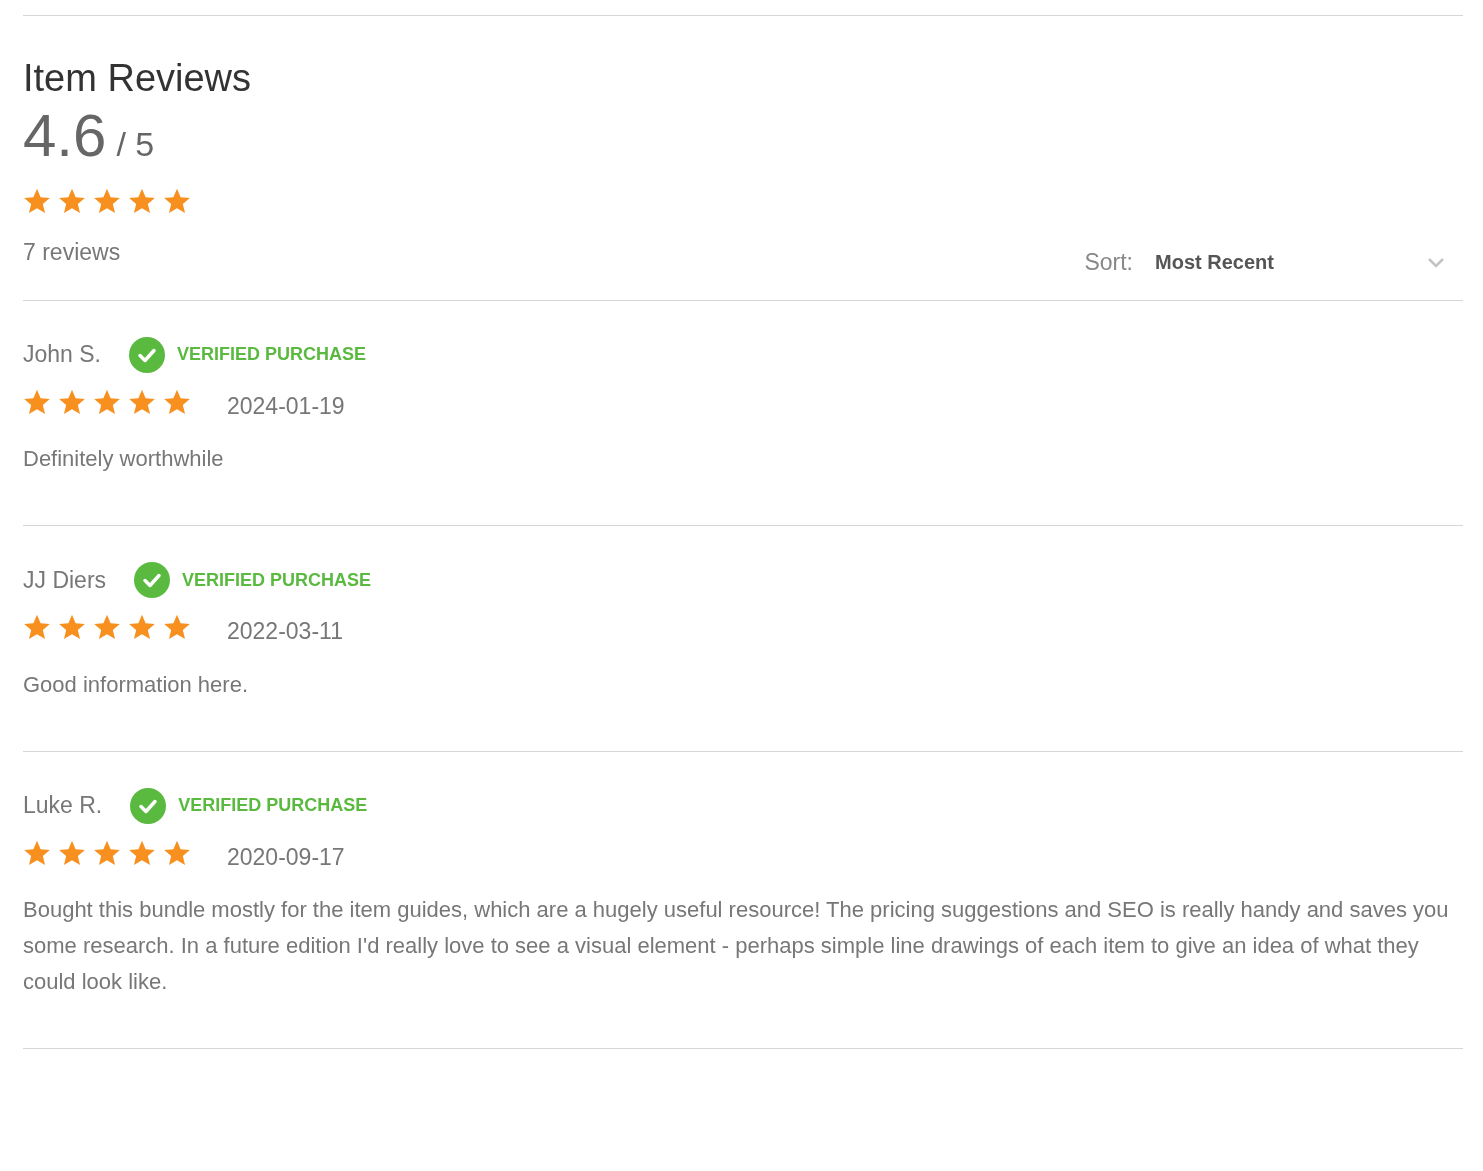  Describe the element at coordinates (63, 806) in the screenshot. I see `reviewer-name: Luke R.` at that location.